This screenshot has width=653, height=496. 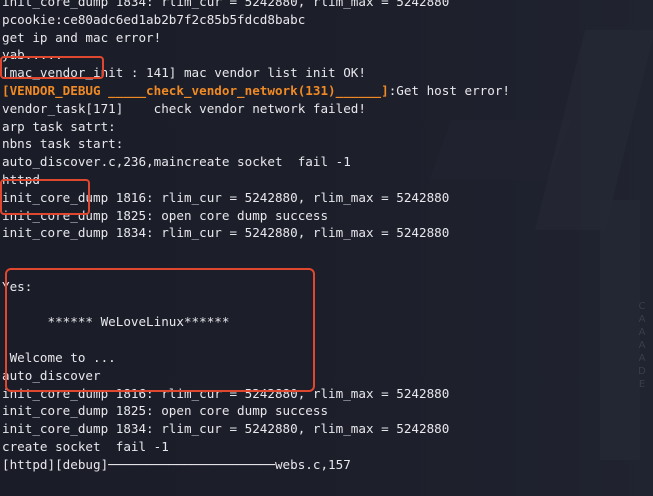 What do you see at coordinates (59, 126) in the screenshot?
I see `terminal-line: arp task satrt:` at bounding box center [59, 126].